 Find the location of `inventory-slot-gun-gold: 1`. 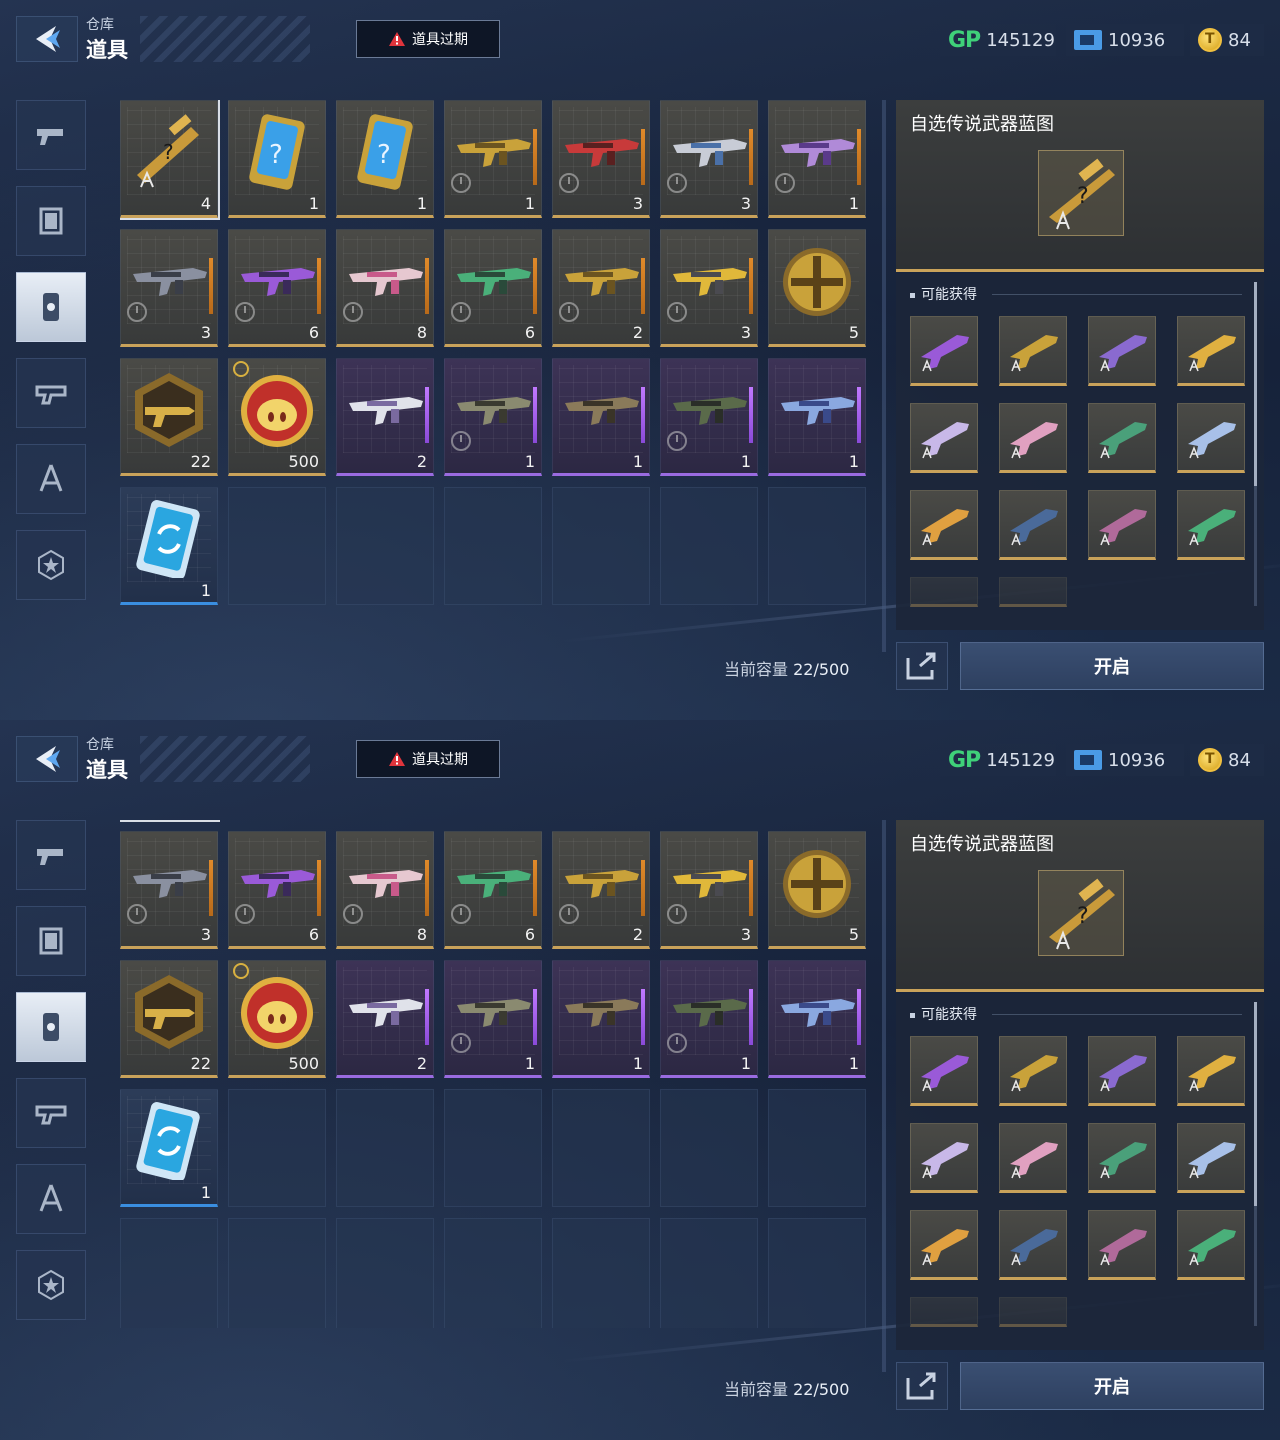

inventory-slot-gun-gold: 1 is located at coordinates (493, 159).